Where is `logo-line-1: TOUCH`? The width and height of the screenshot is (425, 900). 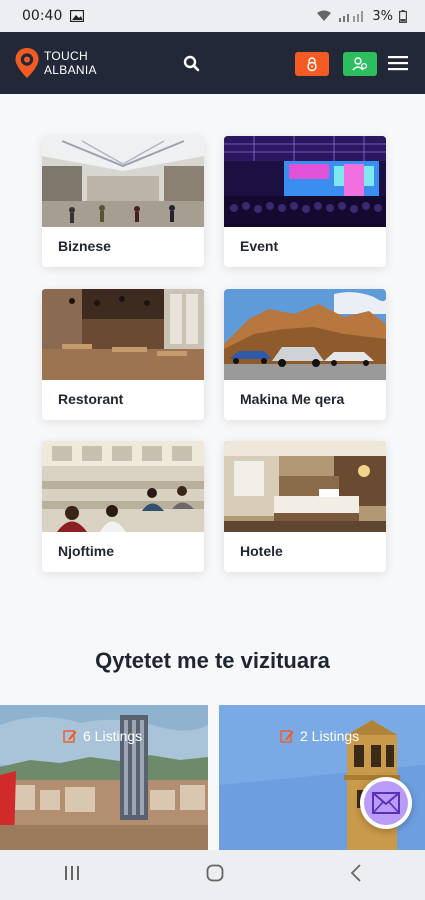
logo-line-1: TOUCH is located at coordinates (66, 56).